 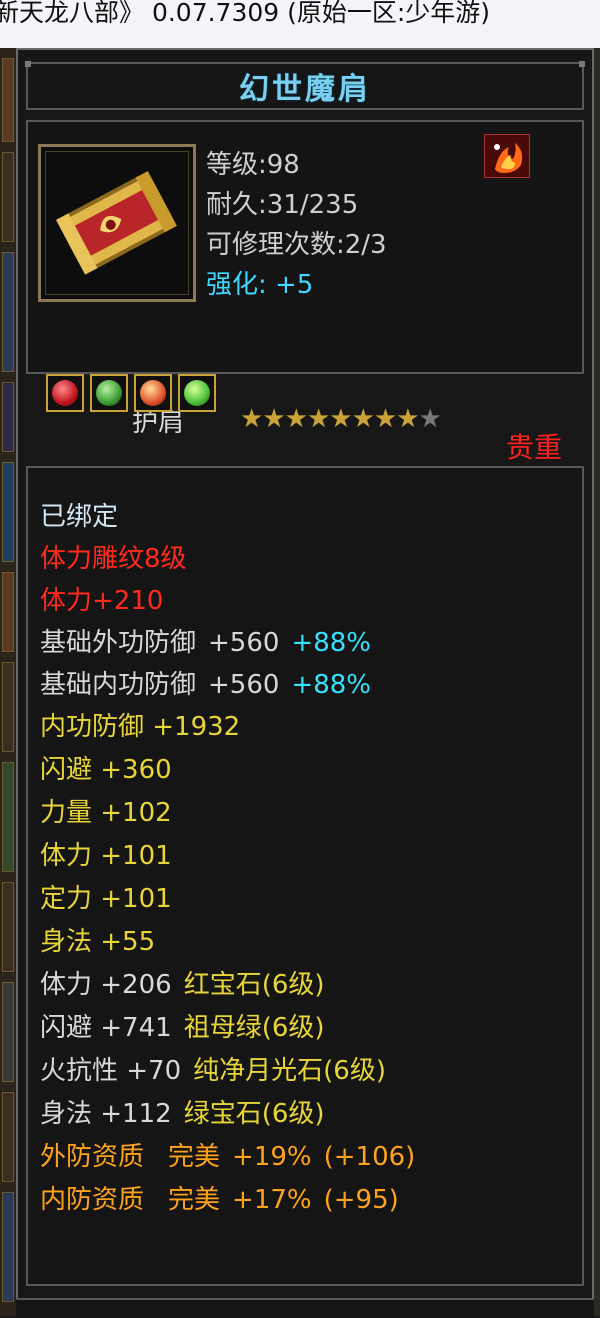 I want to click on emerald-gem-icon, so click(x=197, y=393).